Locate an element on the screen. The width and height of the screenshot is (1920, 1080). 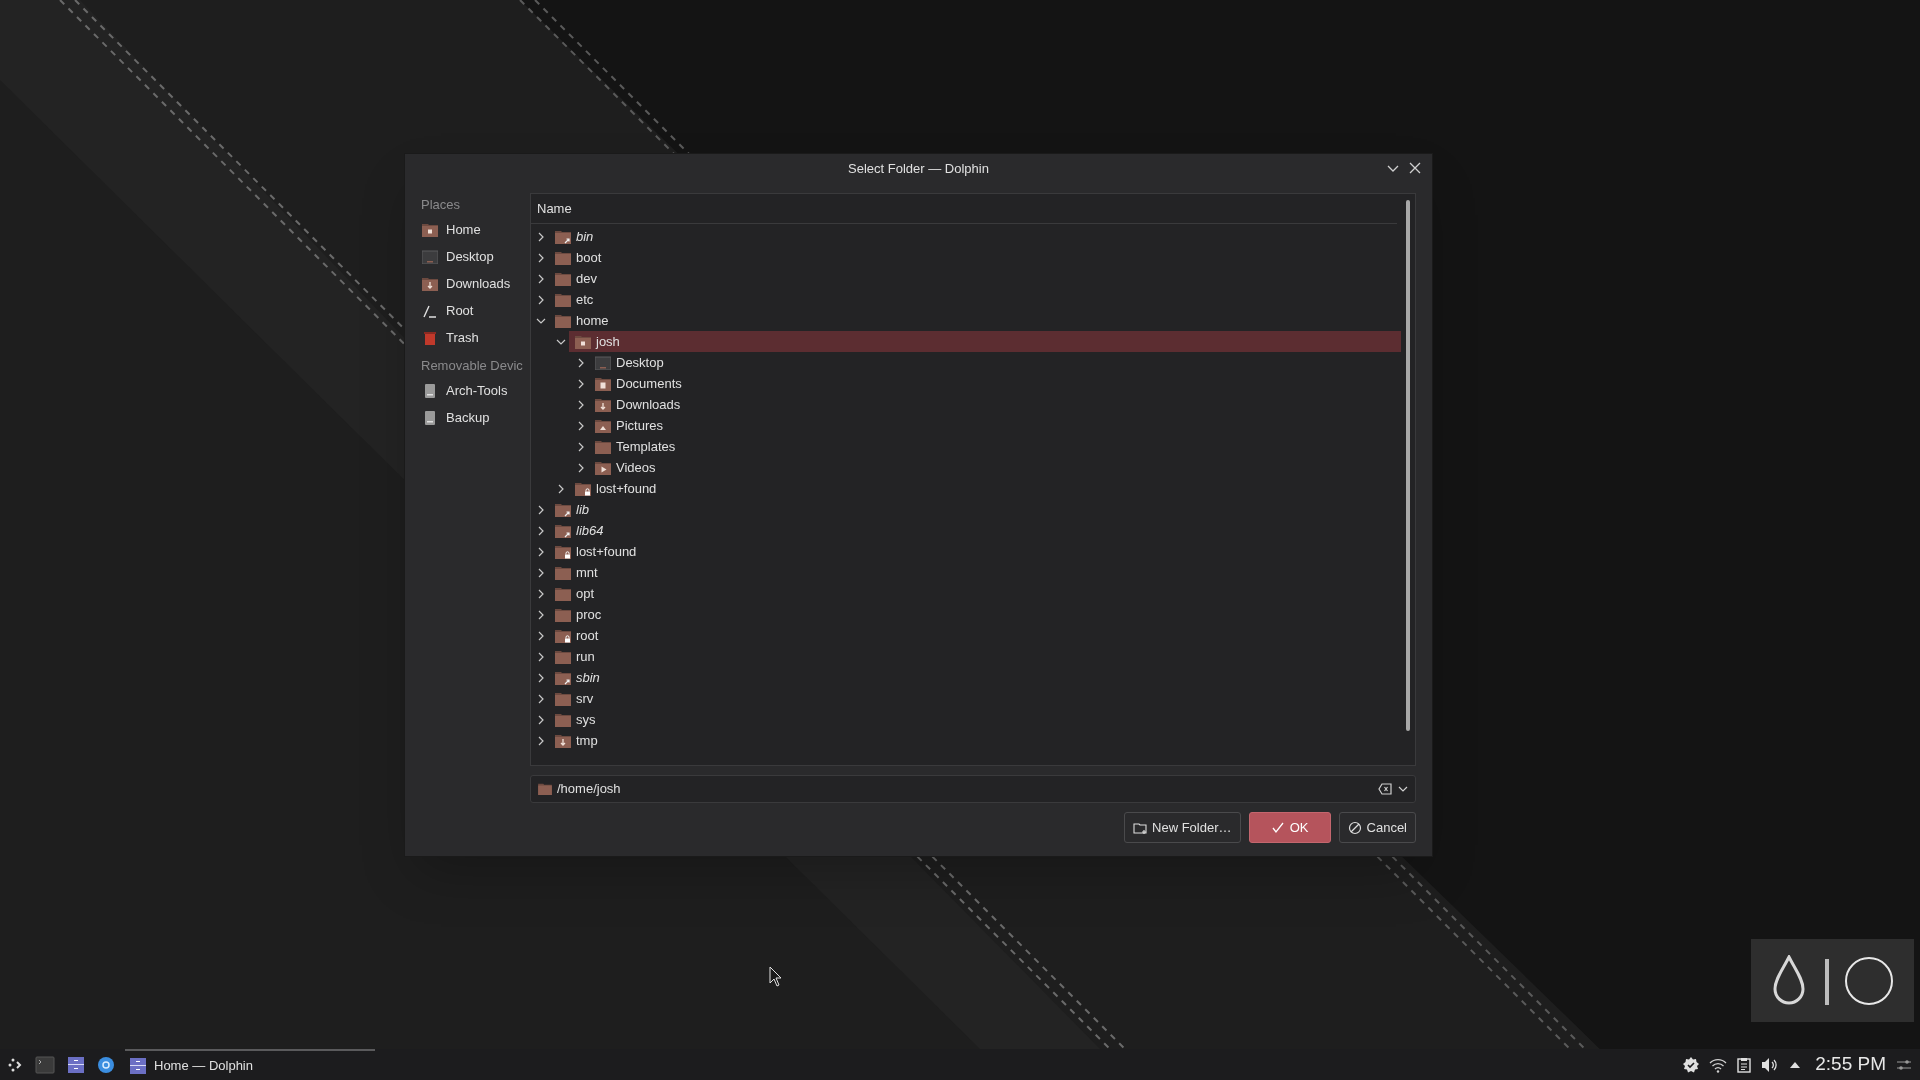
section-heading: Places is located at coordinates (441, 205).